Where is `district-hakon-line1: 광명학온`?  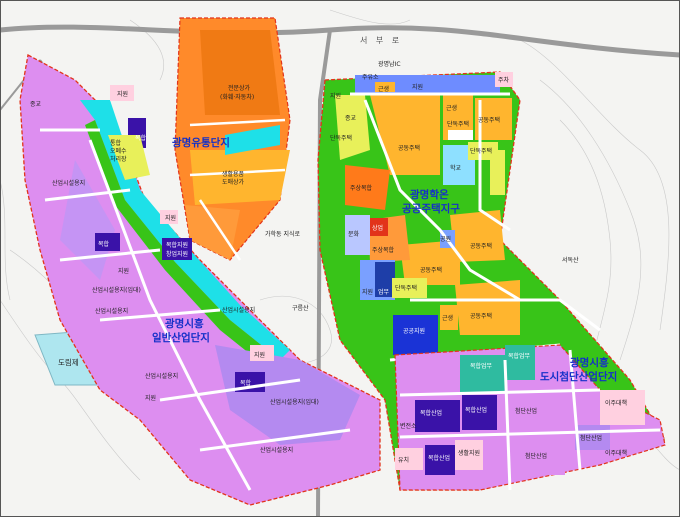 district-hakon-line1: 광명학온 is located at coordinates (429, 194).